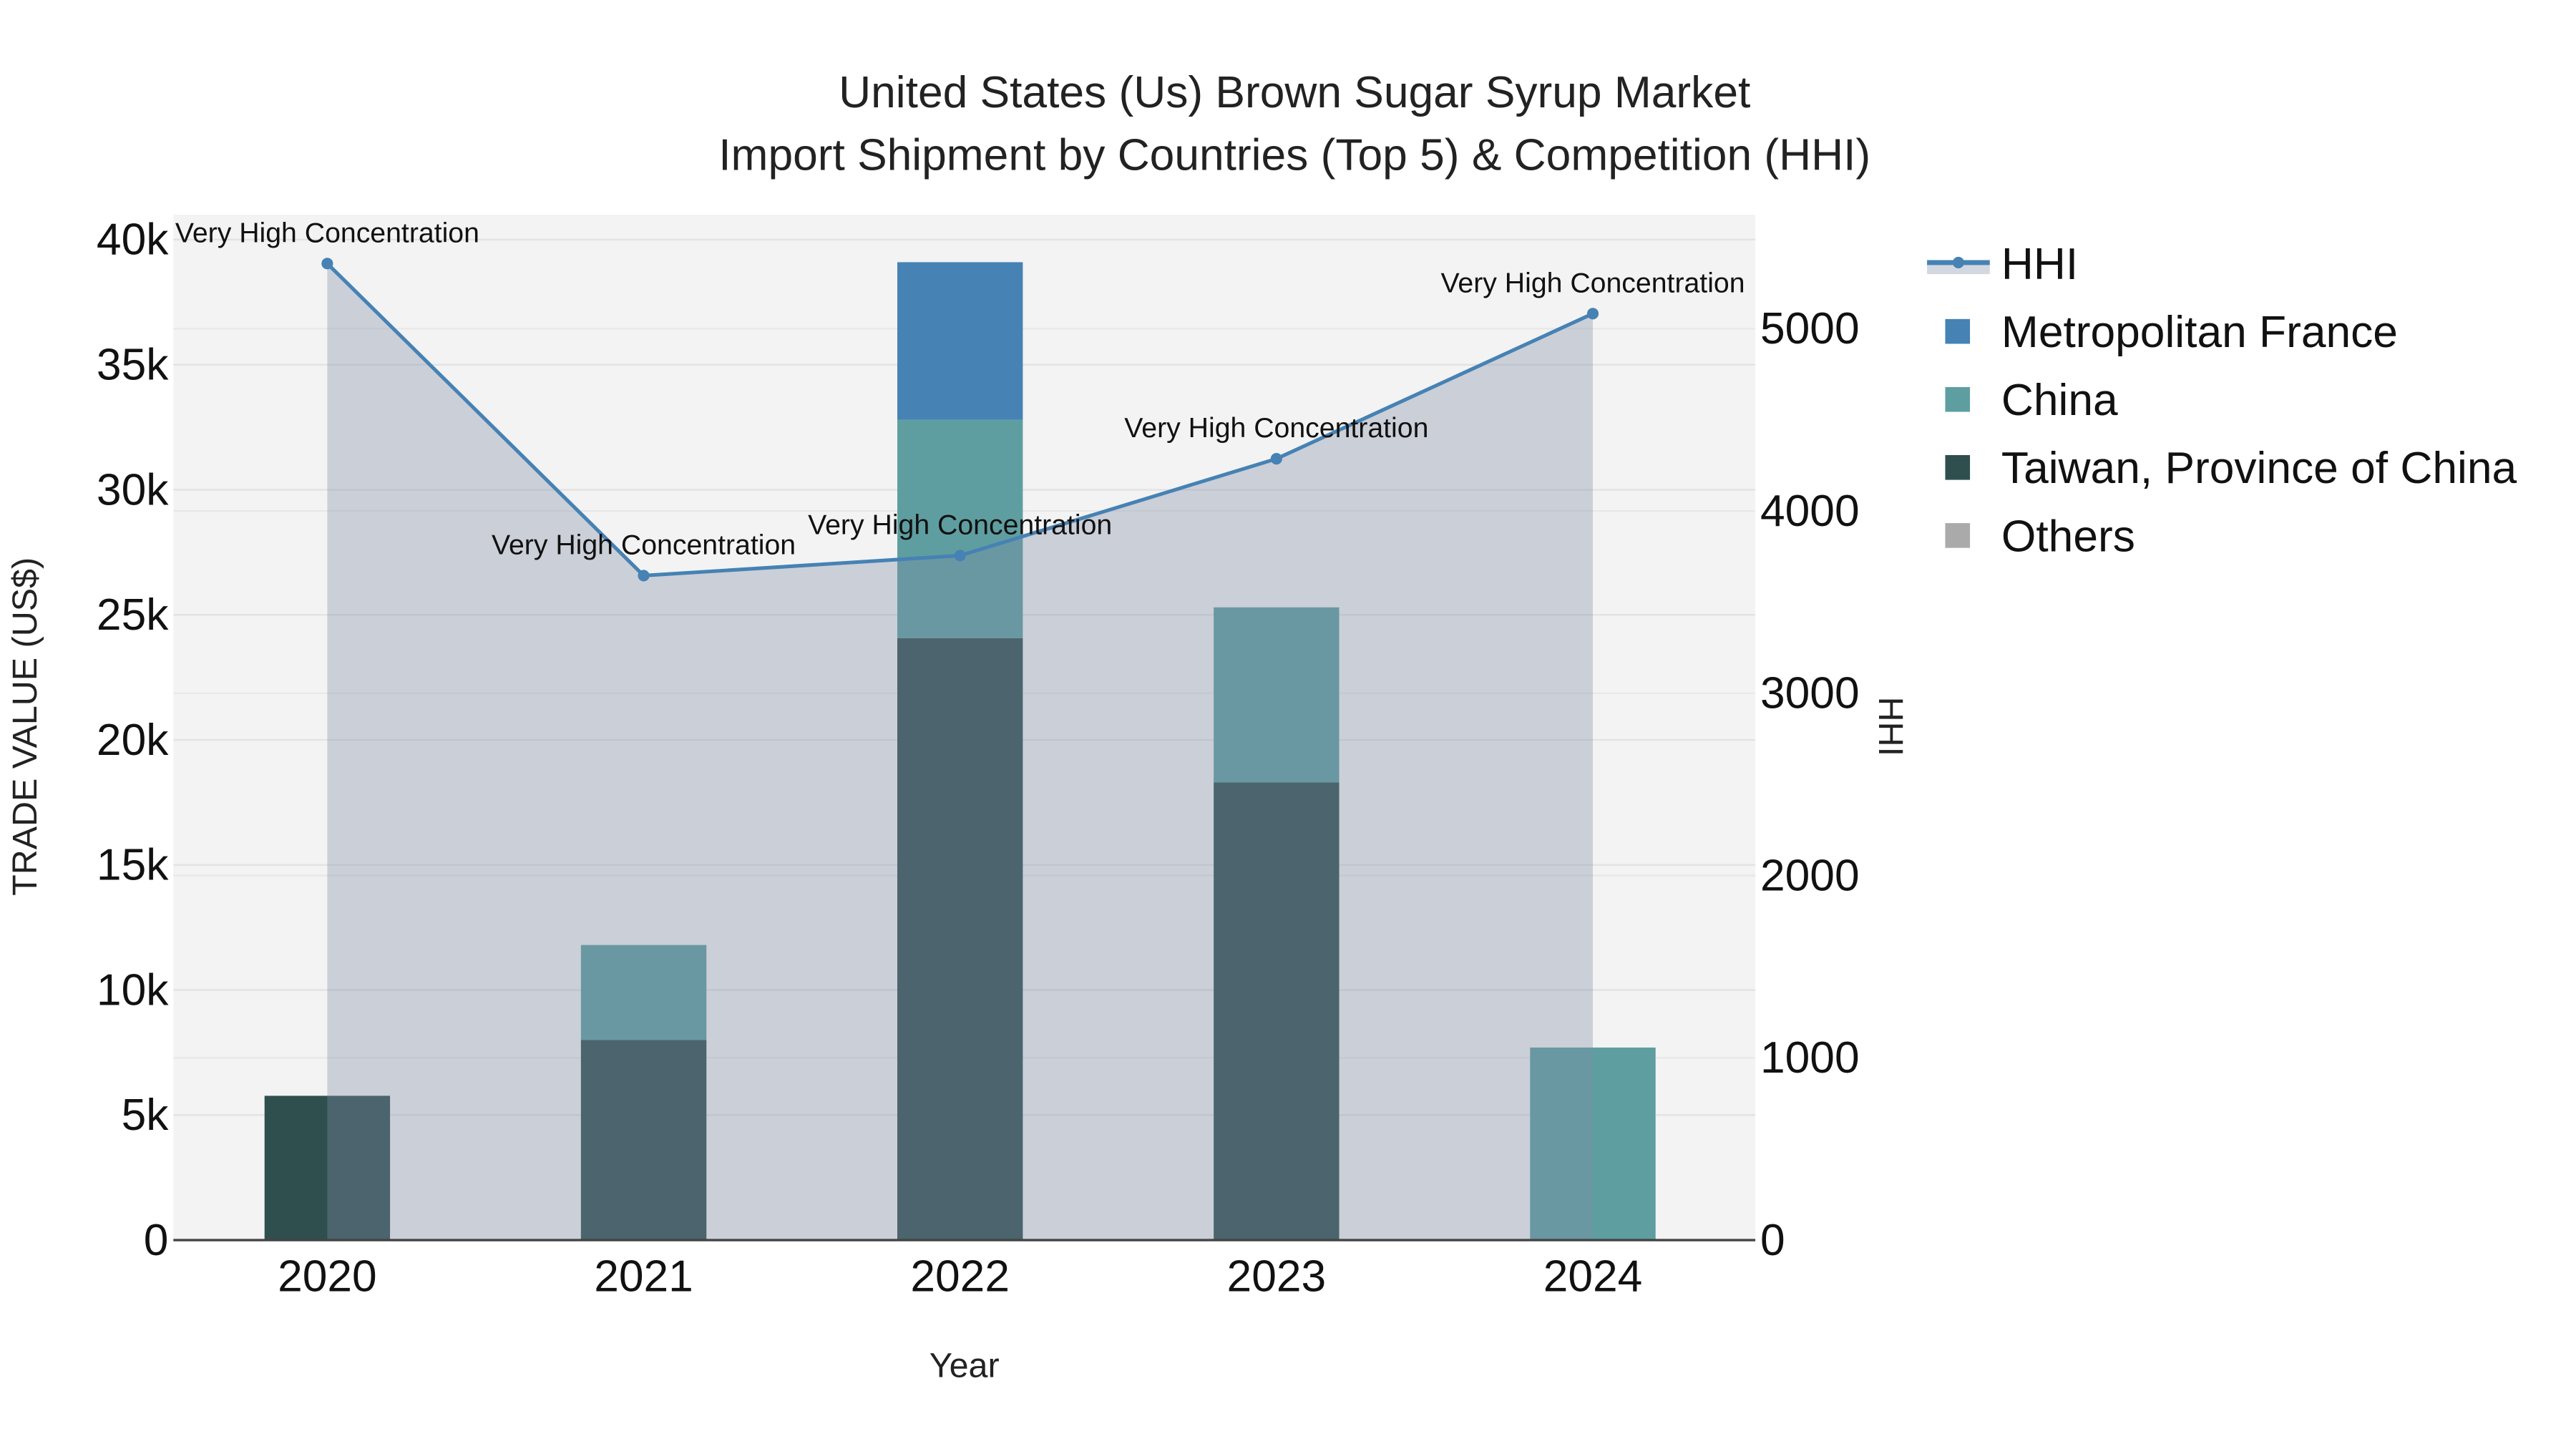 Image resolution: width=2576 pixels, height=1449 pixels. Describe the element at coordinates (1593, 1277) in the screenshot. I see `x-tick-label: 2024` at that location.